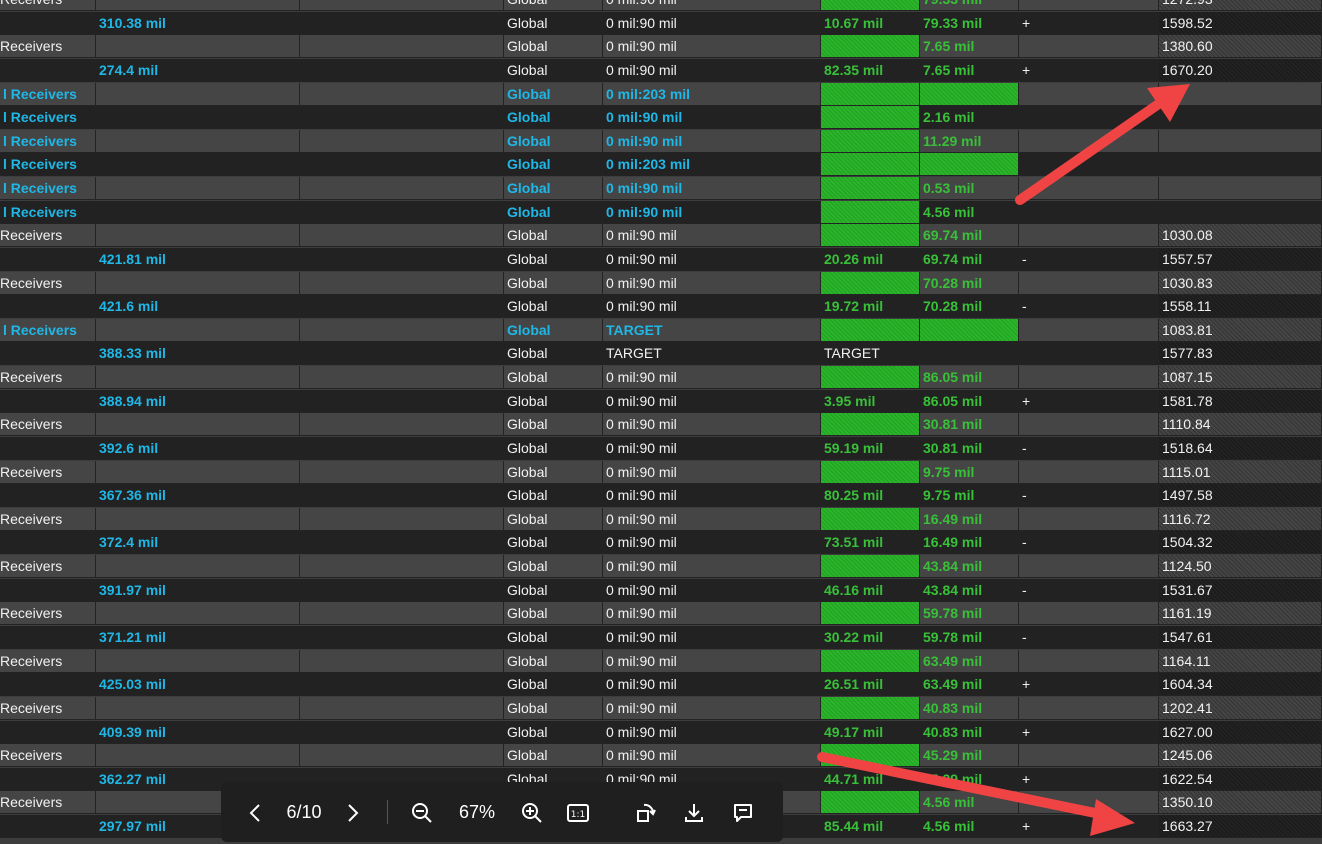 This screenshot has width=1322, height=844. I want to click on change-cell: 26.51 mil, so click(870, 685).